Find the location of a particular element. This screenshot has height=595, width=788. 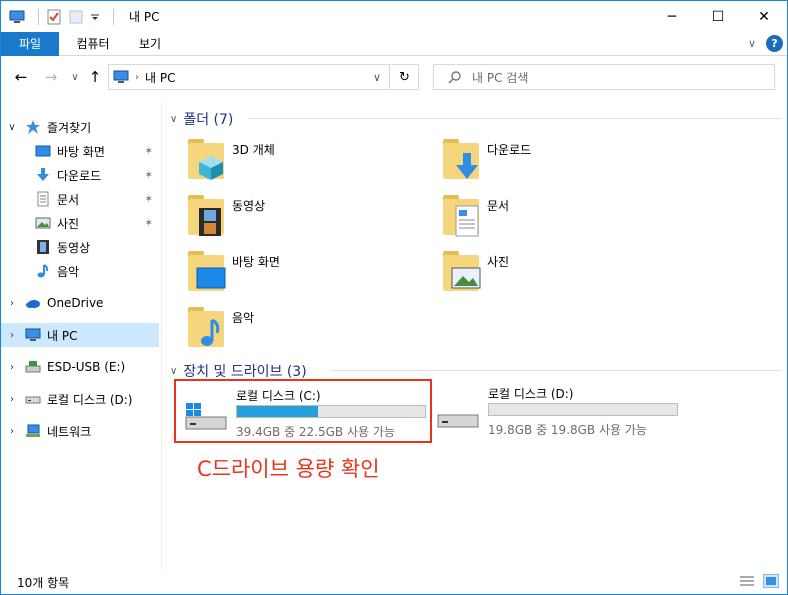

folder-videos: 동영상 is located at coordinates (311, 219).